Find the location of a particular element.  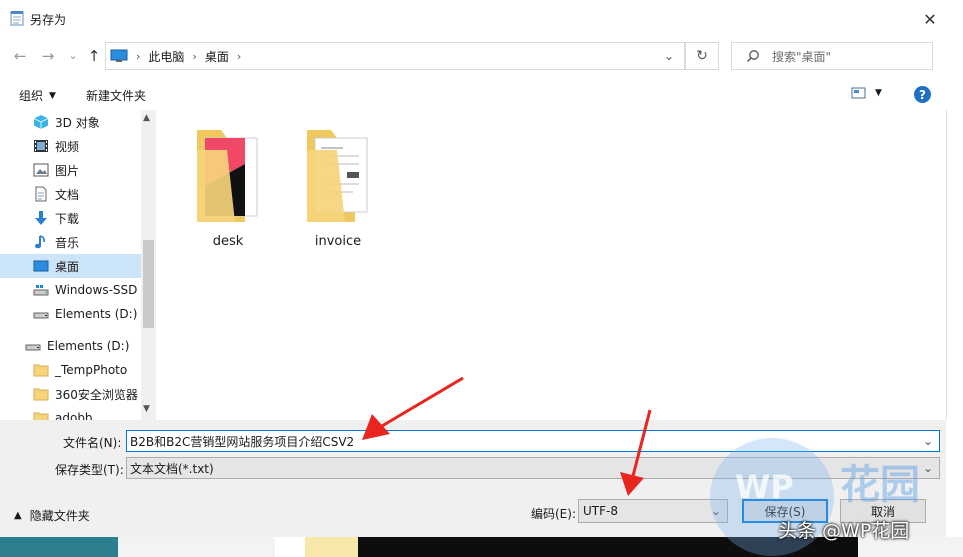

download-icon is located at coordinates (41, 218).